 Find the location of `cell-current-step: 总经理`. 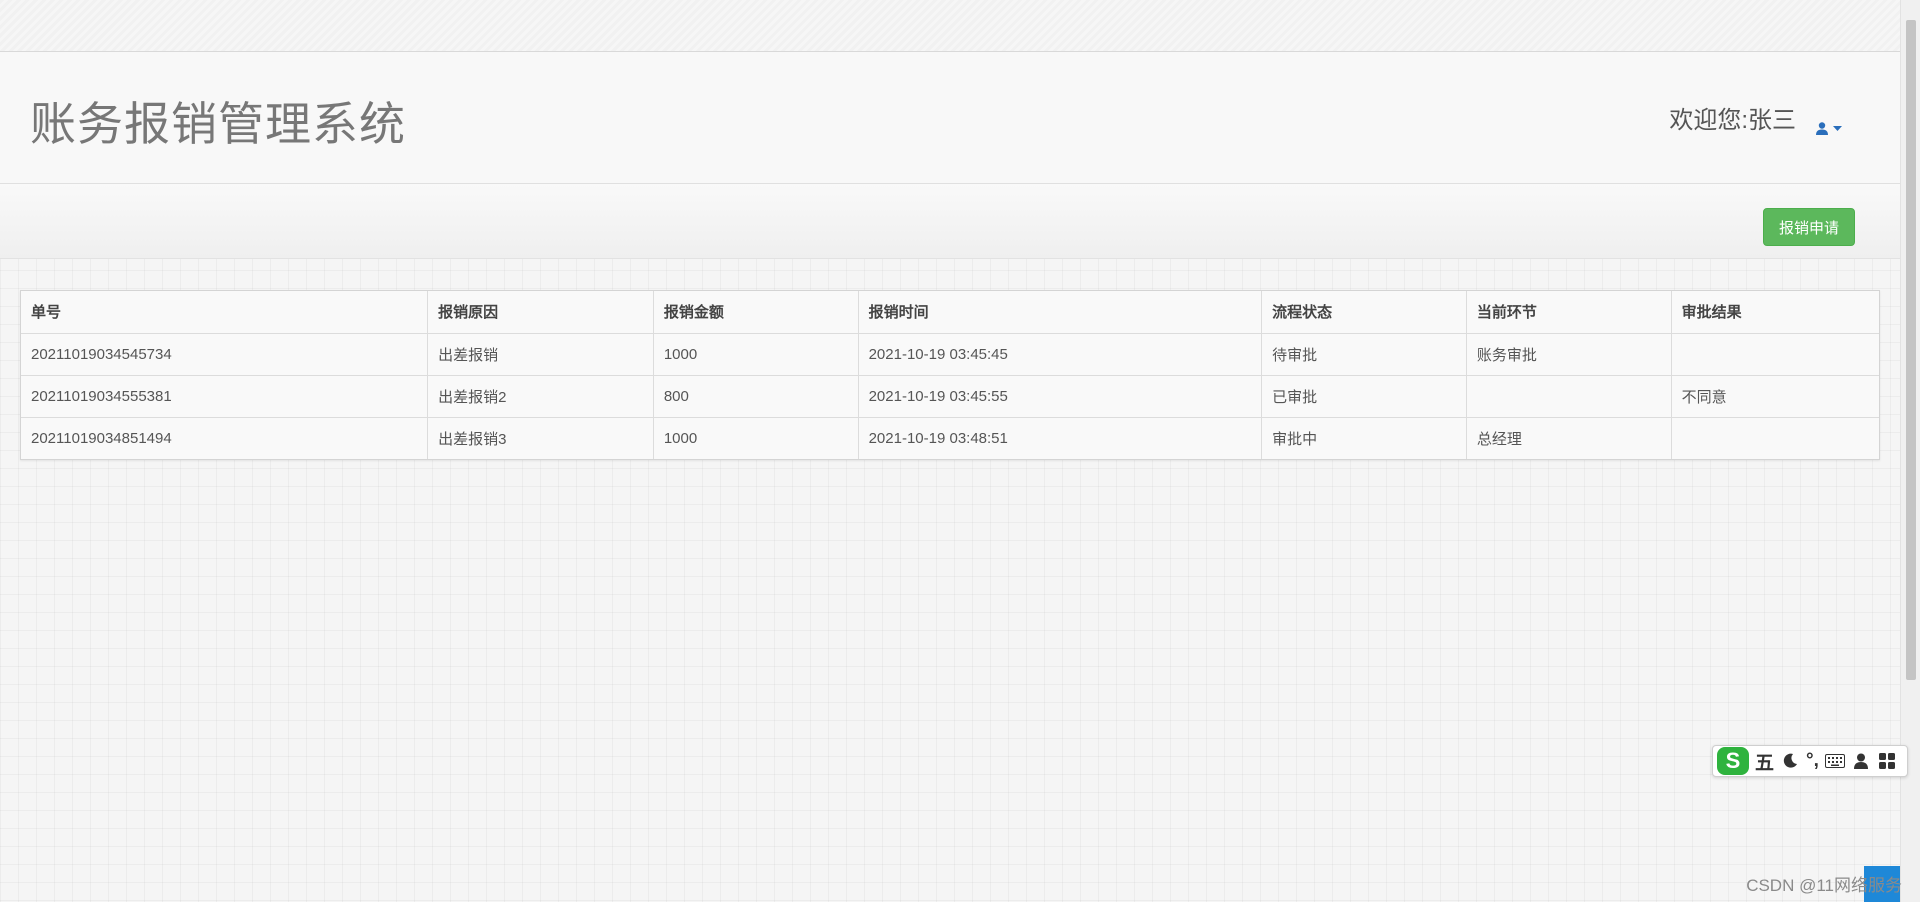

cell-current-step: 总经理 is located at coordinates (1569, 438).